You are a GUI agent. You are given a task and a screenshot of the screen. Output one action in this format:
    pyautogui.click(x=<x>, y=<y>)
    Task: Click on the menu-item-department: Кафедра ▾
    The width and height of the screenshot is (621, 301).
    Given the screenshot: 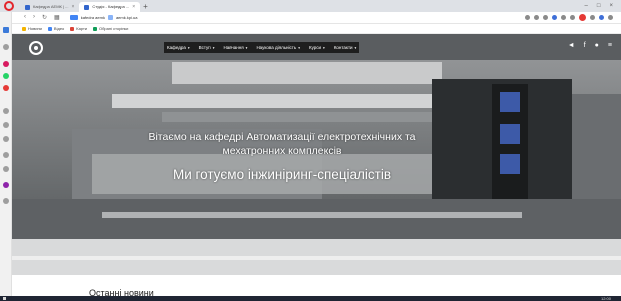 What is the action you would take?
    pyautogui.click(x=178, y=47)
    